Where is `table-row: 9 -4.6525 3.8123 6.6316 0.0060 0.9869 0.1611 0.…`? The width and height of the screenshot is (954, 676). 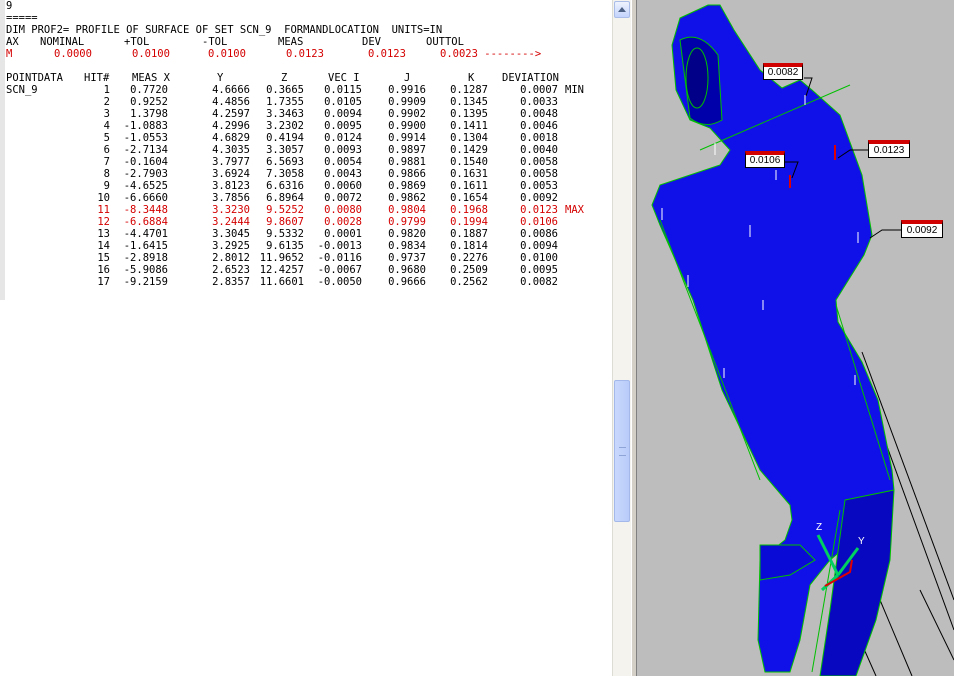
table-row: 9 -4.6525 3.8123 6.6316 0.0060 0.9869 0.1611 0.… is located at coordinates (306, 186).